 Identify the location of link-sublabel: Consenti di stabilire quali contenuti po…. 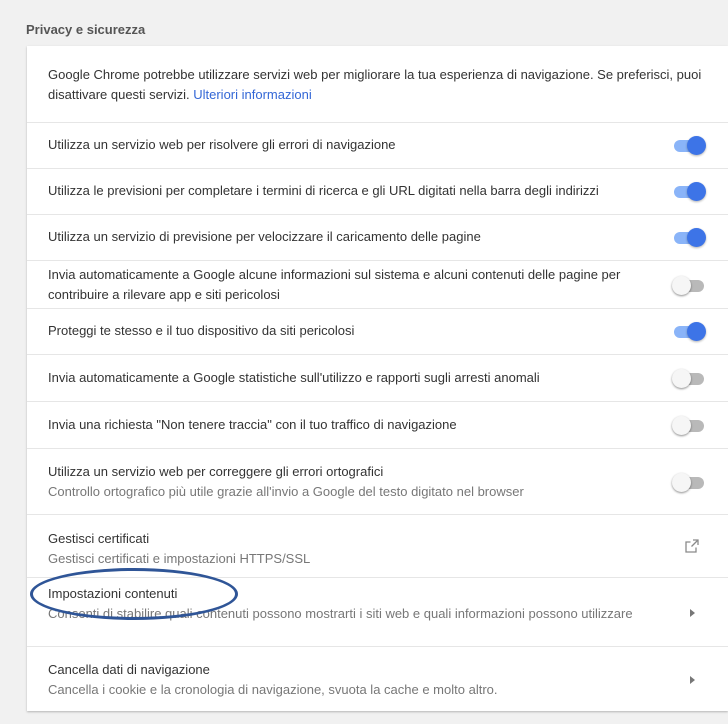
(340, 613).